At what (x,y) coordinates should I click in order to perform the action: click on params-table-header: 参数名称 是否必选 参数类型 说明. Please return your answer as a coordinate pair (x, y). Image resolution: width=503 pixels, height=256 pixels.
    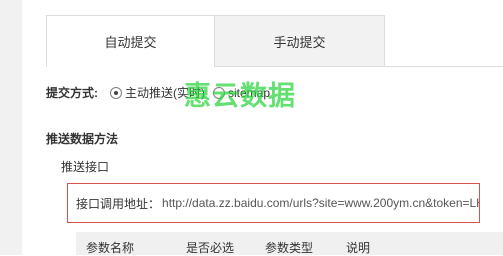
    Looking at the image, I should click on (289, 243).